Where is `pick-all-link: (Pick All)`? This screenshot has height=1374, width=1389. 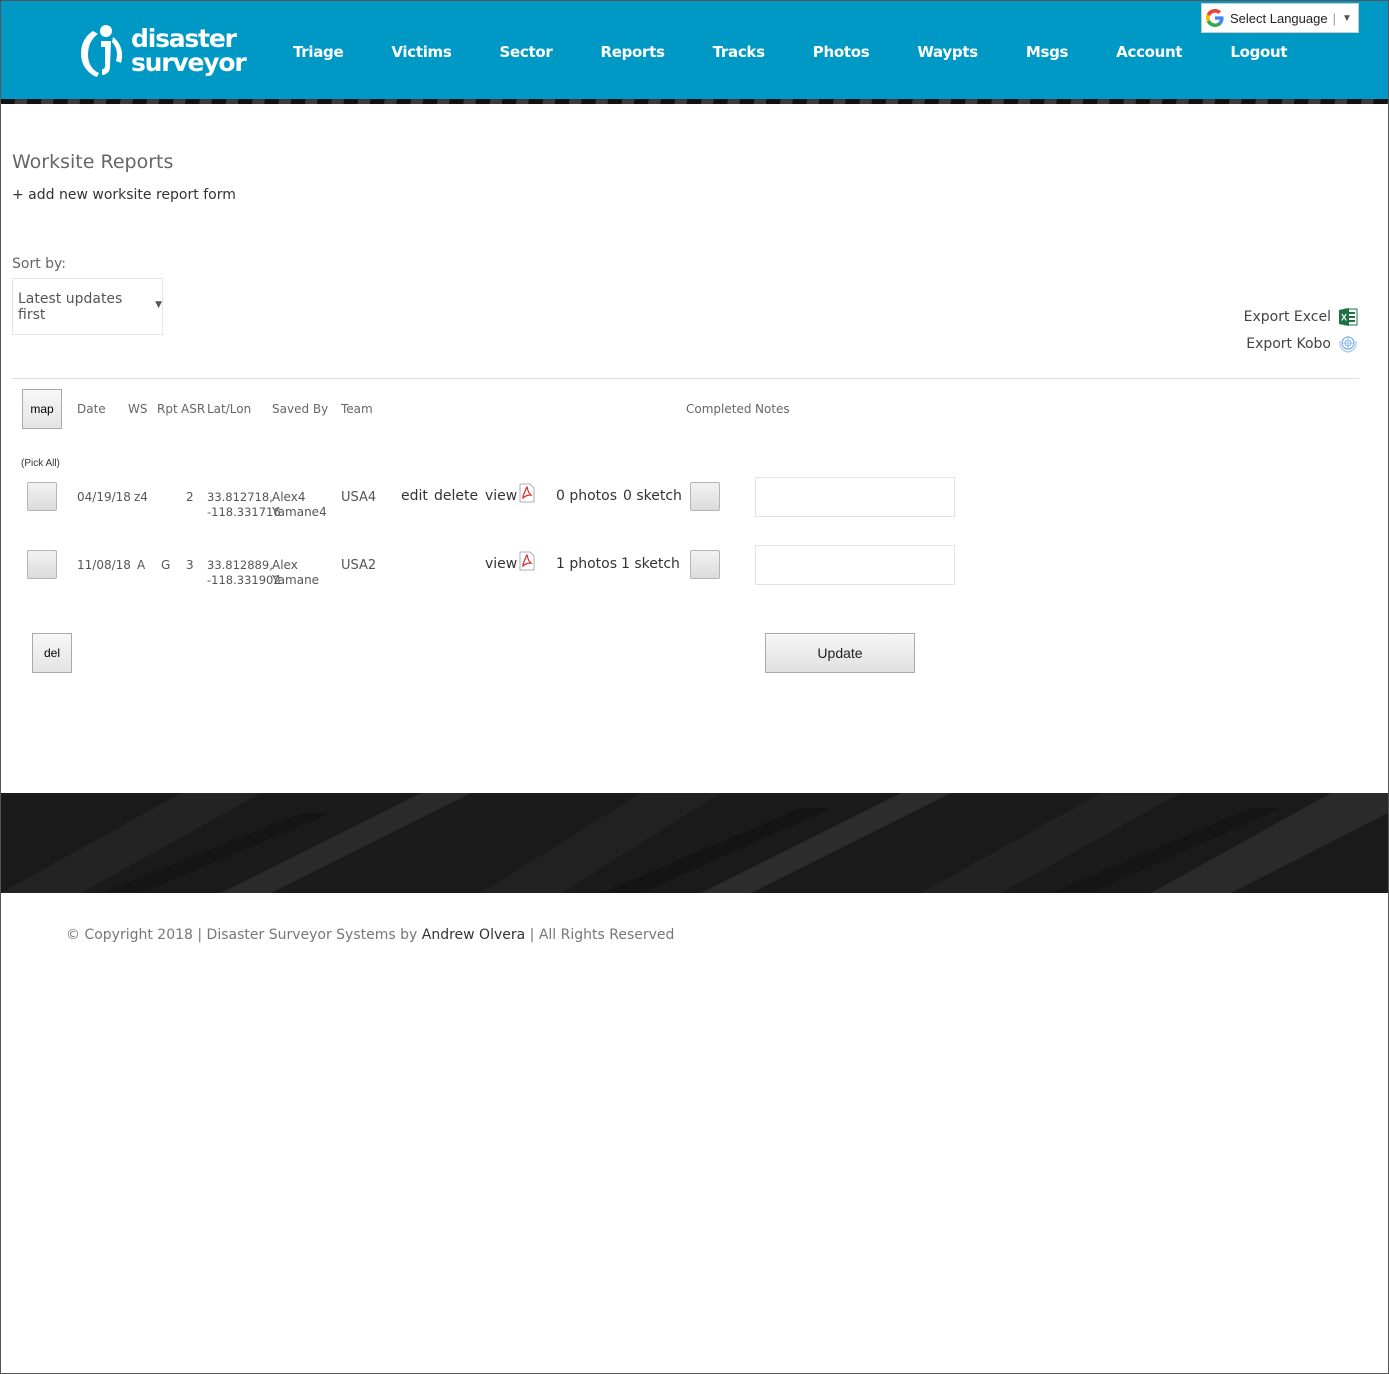
pick-all-link: (Pick All) is located at coordinates (40, 463).